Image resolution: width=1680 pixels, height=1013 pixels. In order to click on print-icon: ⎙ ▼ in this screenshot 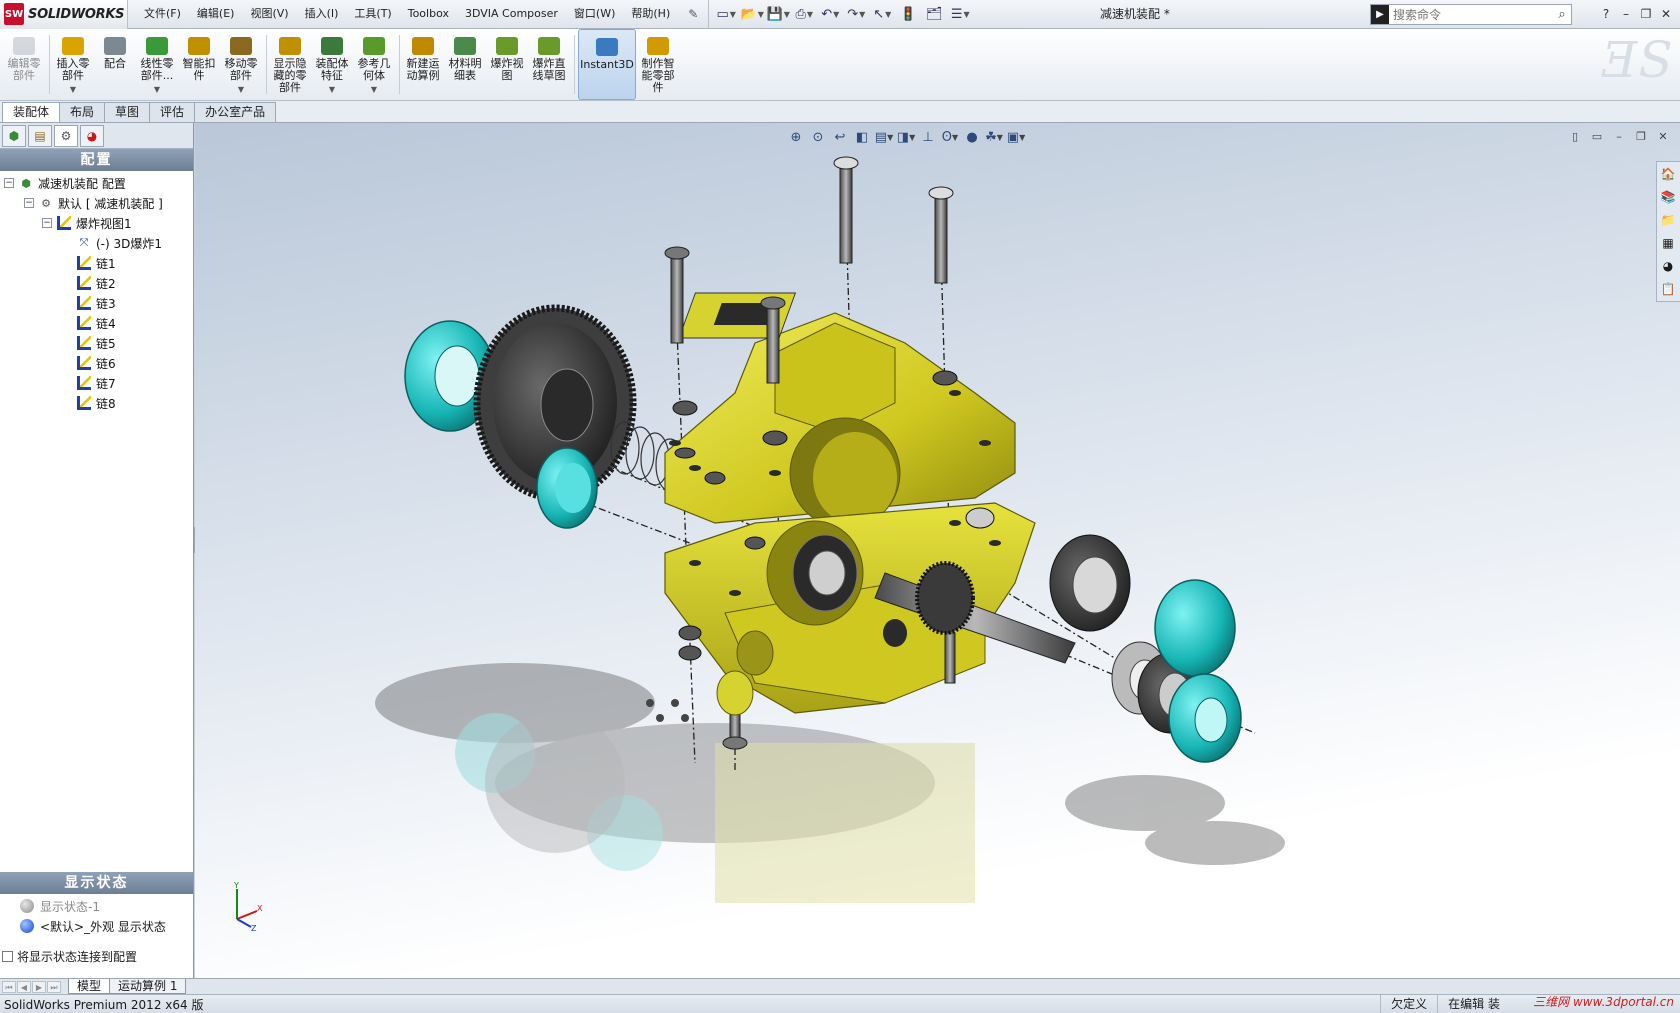, I will do `click(804, 14)`.